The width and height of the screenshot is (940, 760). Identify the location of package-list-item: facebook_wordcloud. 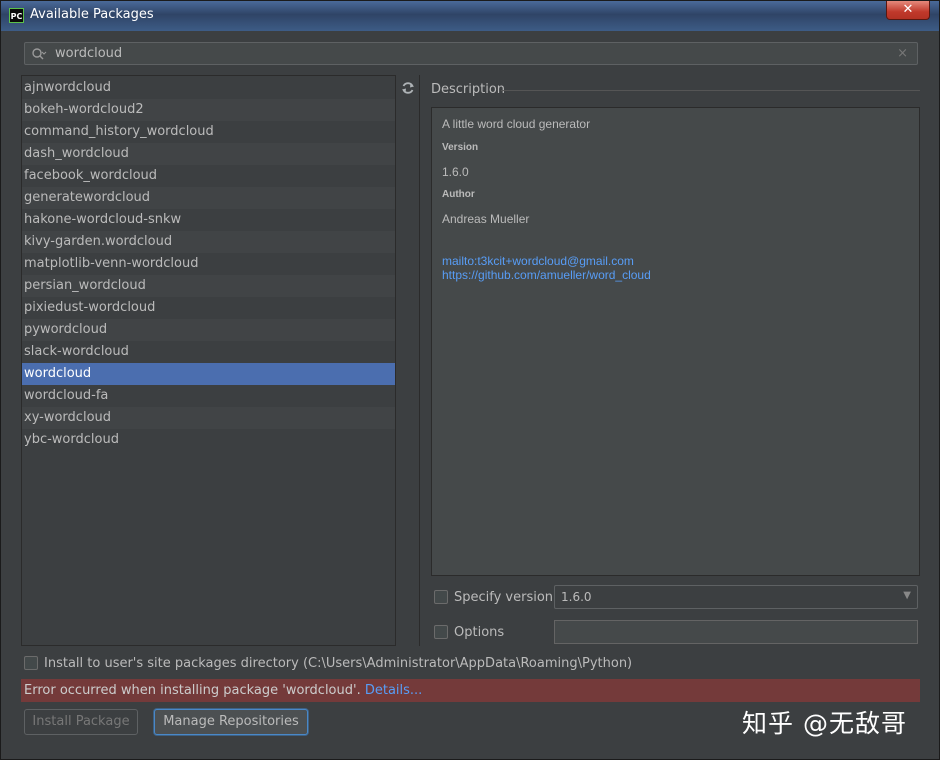
(208, 176).